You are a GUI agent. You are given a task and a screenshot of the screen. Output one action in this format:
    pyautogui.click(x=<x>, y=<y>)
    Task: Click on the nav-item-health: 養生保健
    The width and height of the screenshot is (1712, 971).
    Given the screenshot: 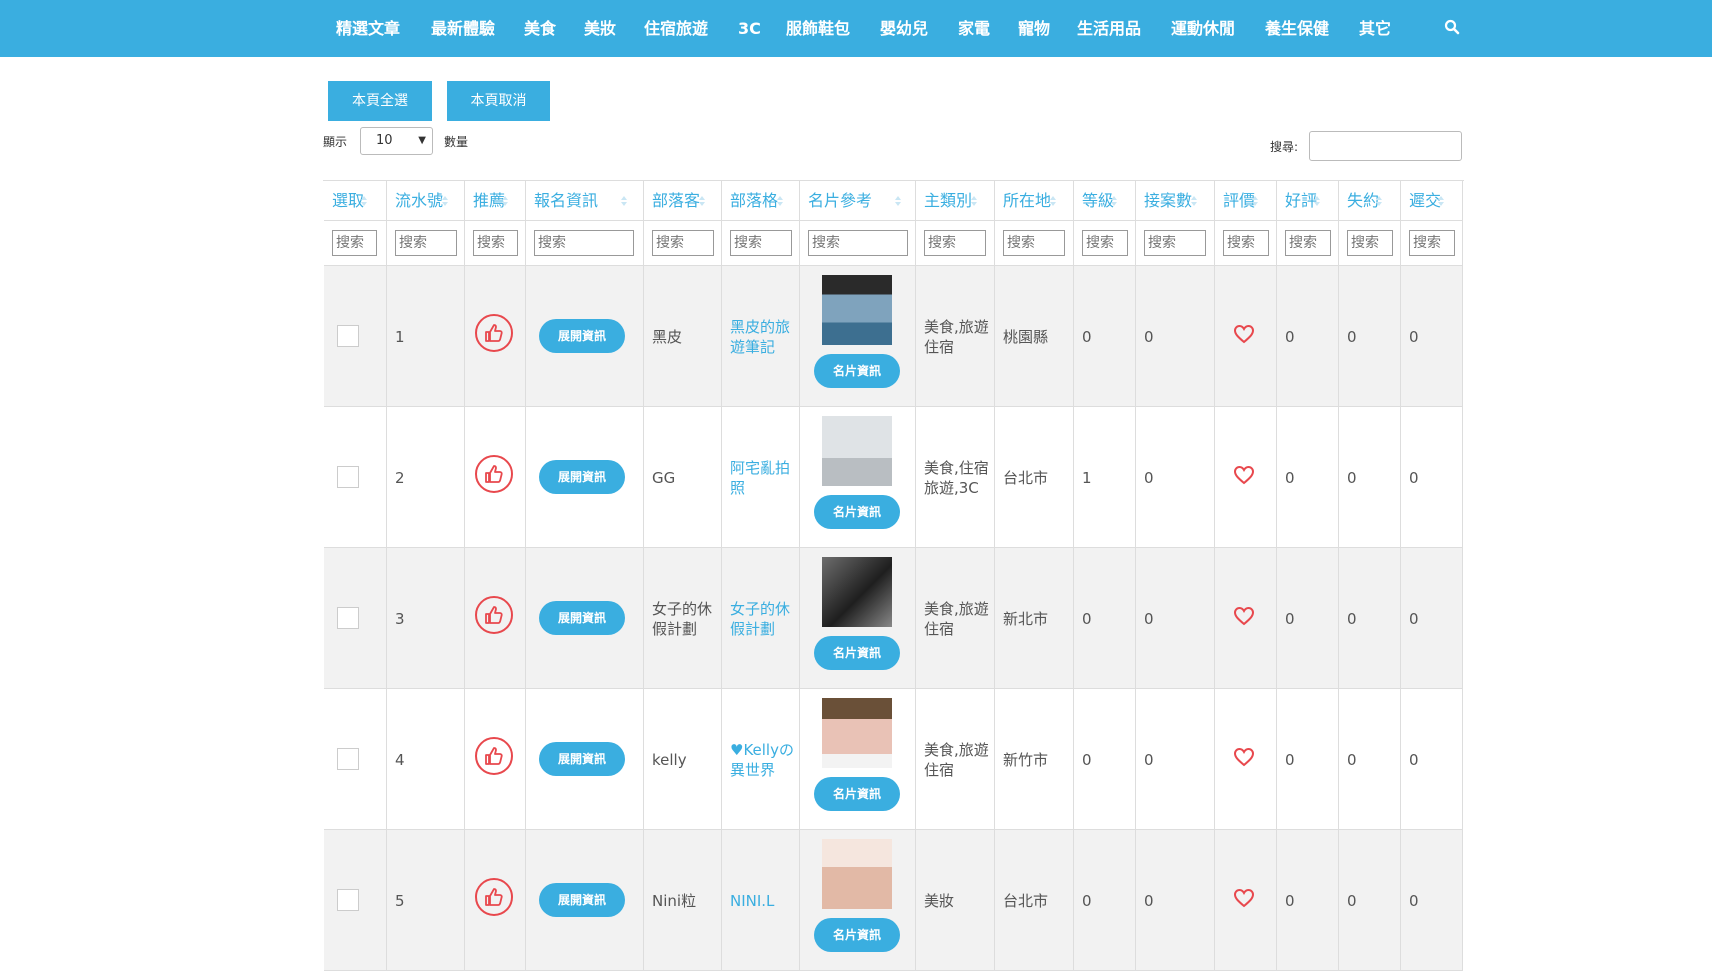 What is the action you would take?
    pyautogui.click(x=1297, y=28)
    